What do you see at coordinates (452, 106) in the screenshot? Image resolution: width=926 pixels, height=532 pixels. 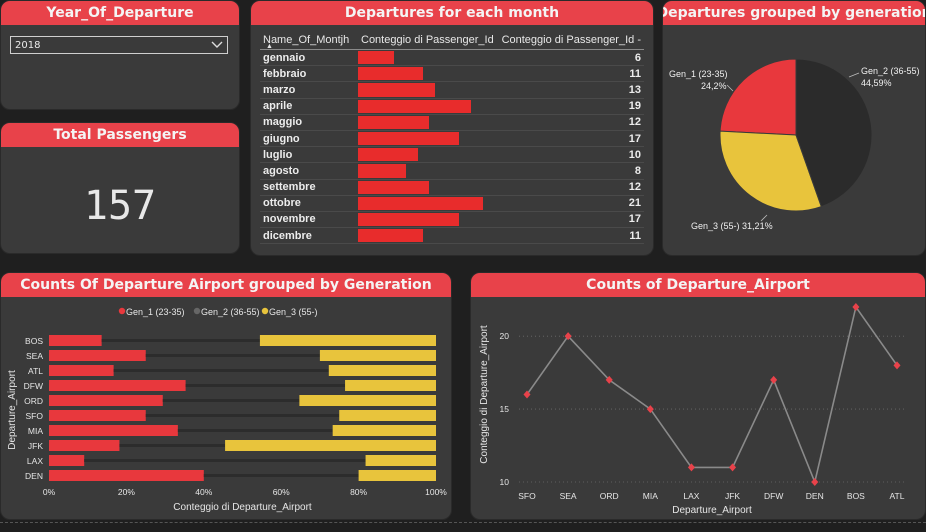 I see `table-row: aprile 19` at bounding box center [452, 106].